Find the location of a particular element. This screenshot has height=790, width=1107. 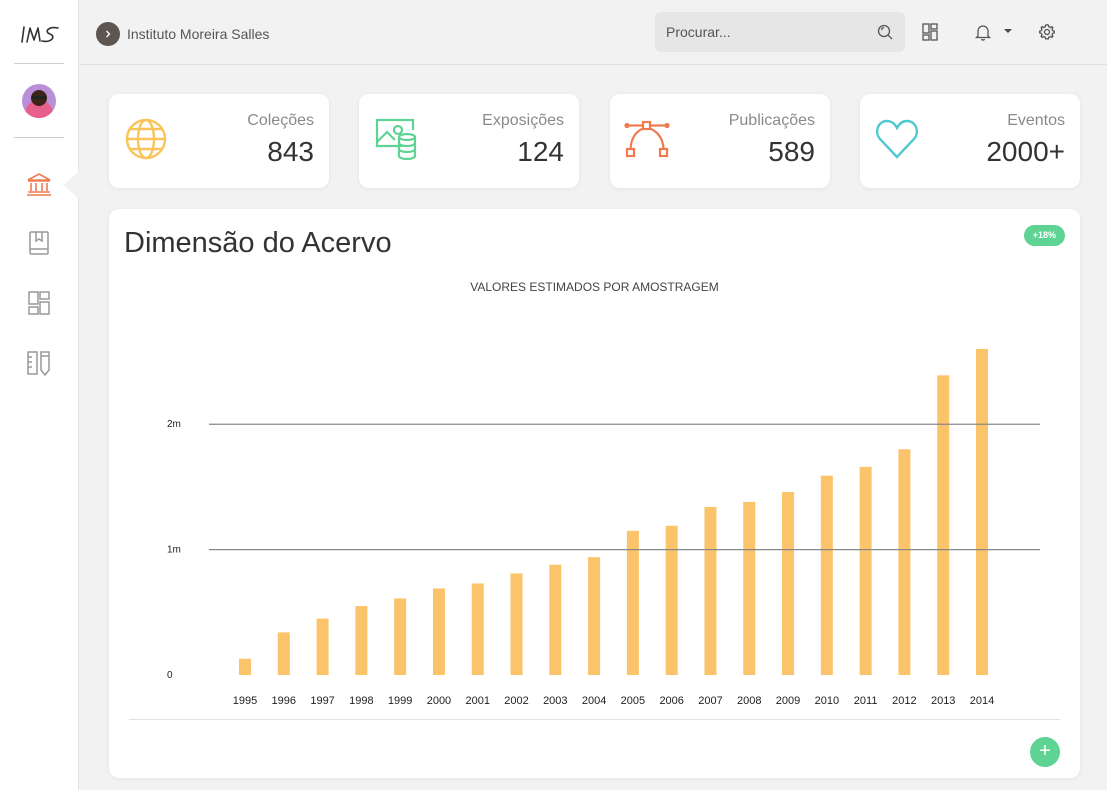

stat-value: 2000+ is located at coordinates (1025, 151).